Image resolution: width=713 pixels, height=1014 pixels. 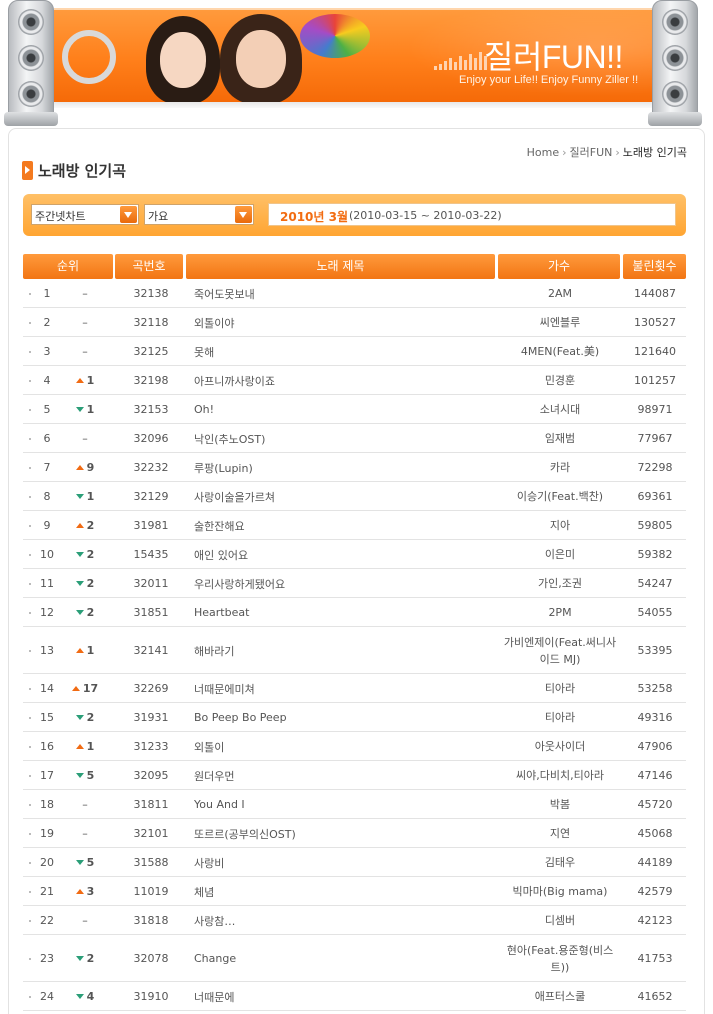 I want to click on song-title-link: You And I, so click(x=344, y=804).